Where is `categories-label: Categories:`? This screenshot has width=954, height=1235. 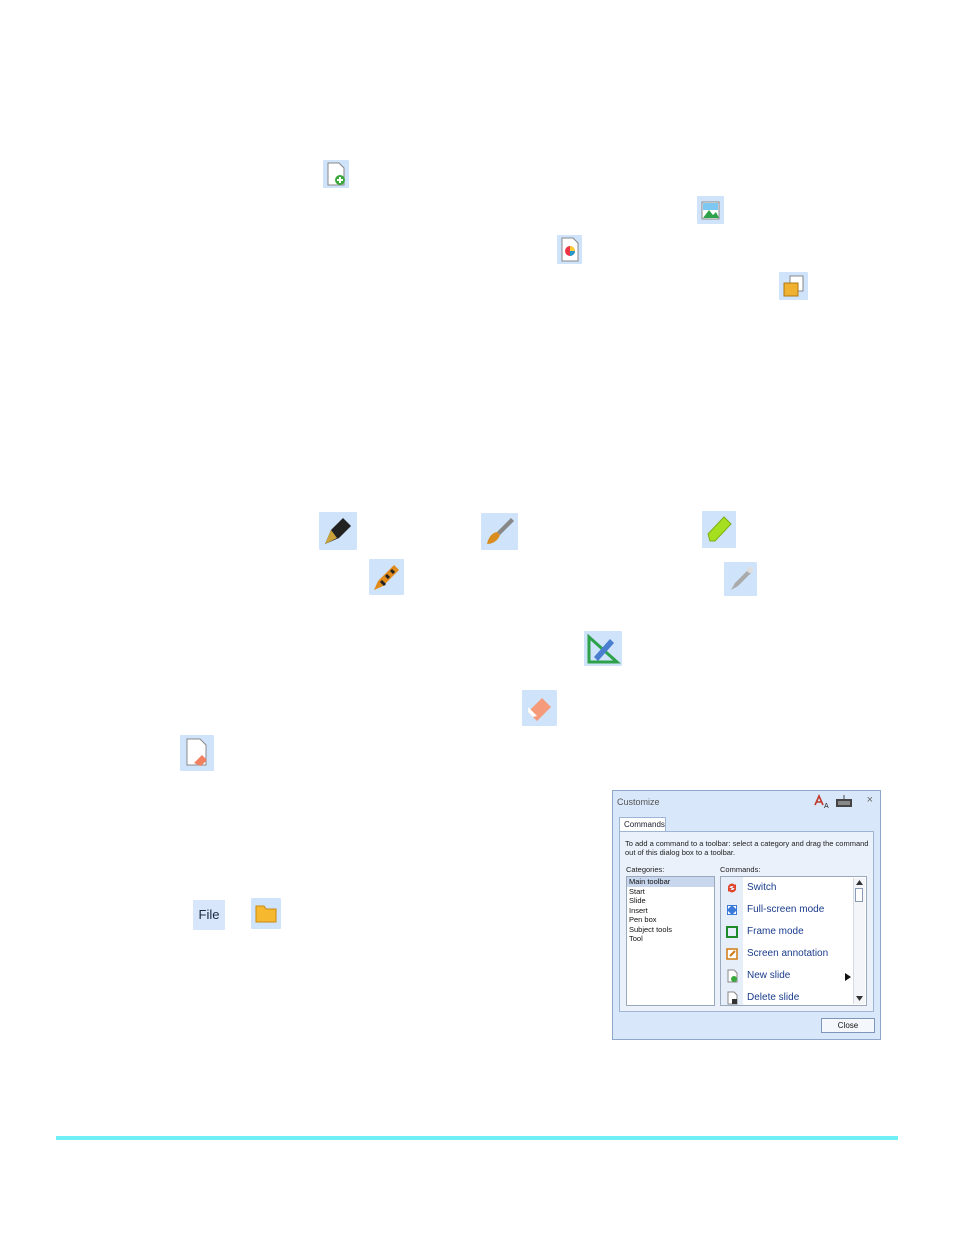
categories-label: Categories: is located at coordinates (645, 869).